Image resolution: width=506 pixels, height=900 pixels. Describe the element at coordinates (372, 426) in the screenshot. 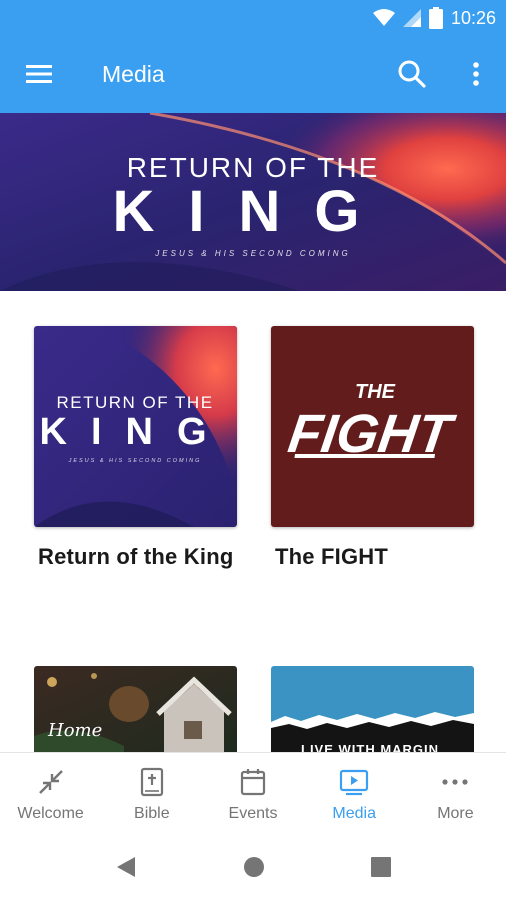

I see `card-artwork: THE FIGHT` at that location.